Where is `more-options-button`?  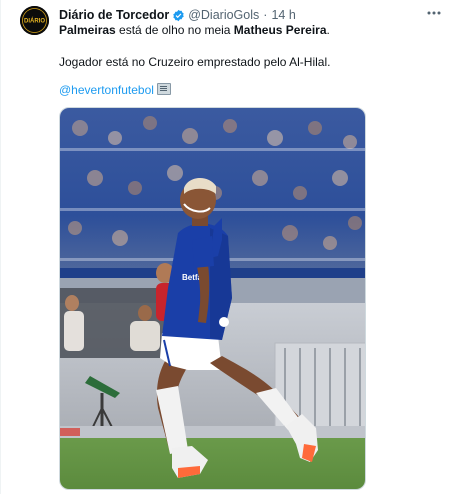
more-options-button is located at coordinates (434, 13).